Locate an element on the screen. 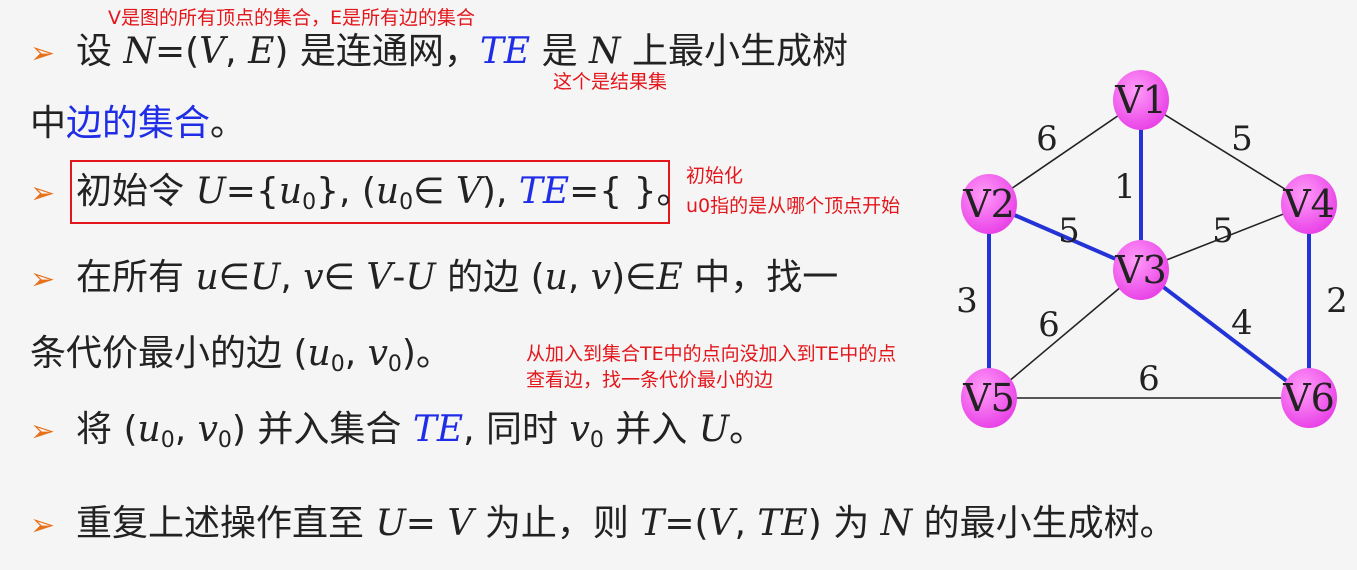  text: 为止，则 is located at coordinates (557, 523).